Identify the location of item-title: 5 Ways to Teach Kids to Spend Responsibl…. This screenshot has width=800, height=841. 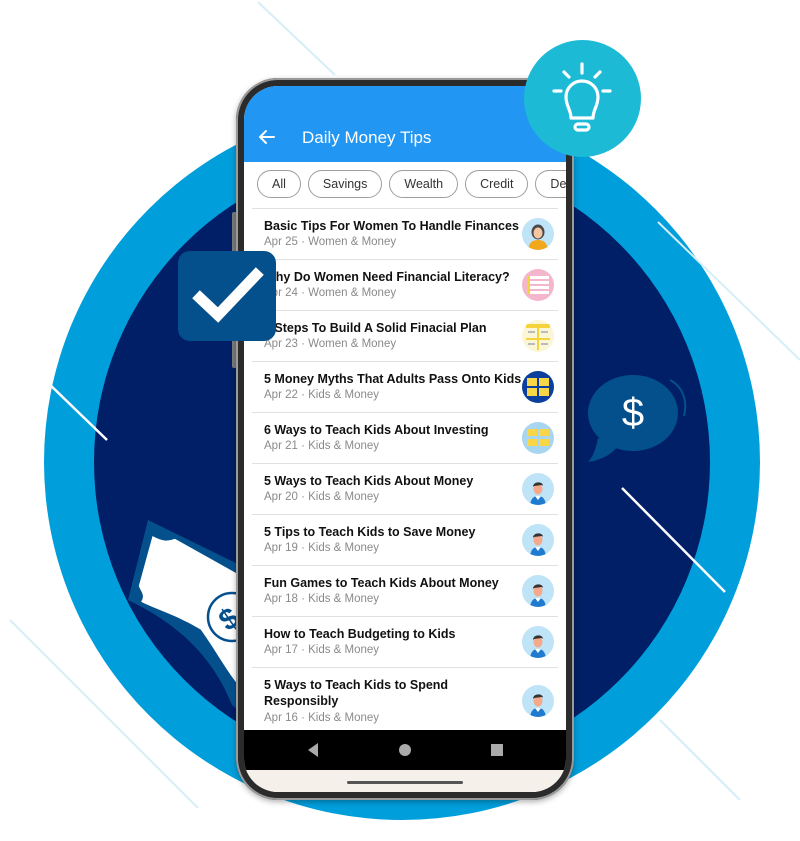
(356, 693).